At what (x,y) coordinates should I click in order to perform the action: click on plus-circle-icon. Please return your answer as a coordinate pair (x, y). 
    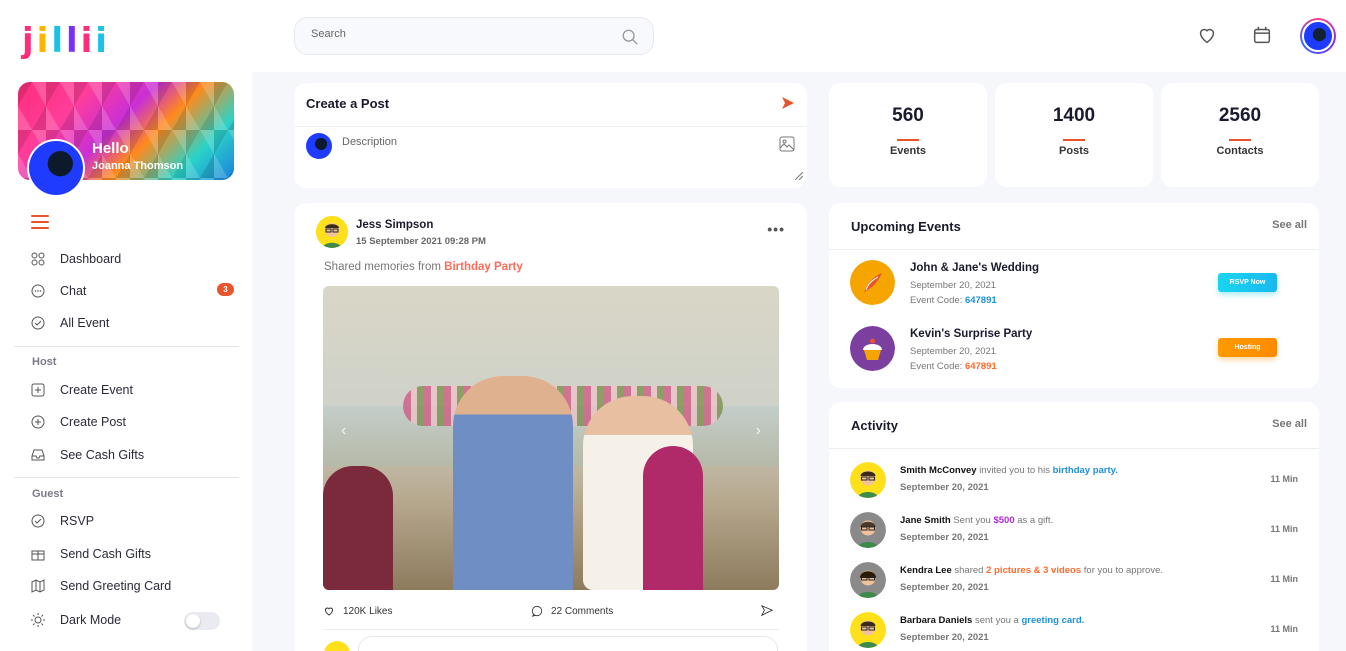
    Looking at the image, I should click on (38, 422).